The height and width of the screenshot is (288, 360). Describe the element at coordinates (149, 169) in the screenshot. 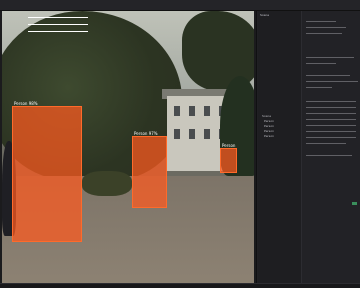

I see `detection-box: Person 97%` at that location.